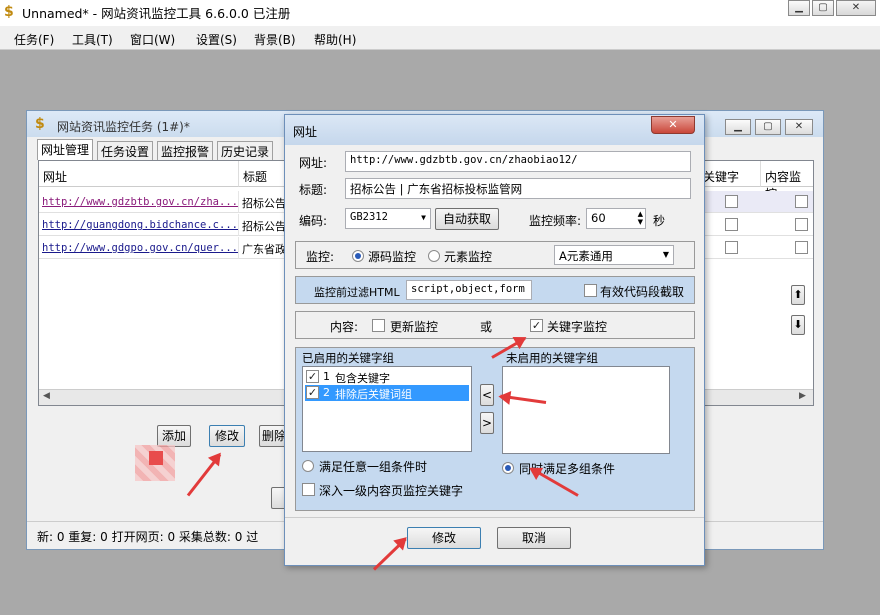 The width and height of the screenshot is (880, 615). Describe the element at coordinates (467, 219) in the screenshot. I see `auto-get-button: 自动获取` at that location.